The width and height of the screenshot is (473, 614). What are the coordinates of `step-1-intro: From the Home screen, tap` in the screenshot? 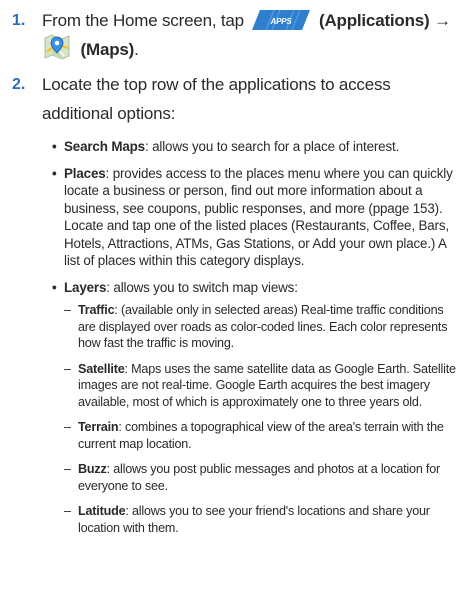 It's located at (143, 20).